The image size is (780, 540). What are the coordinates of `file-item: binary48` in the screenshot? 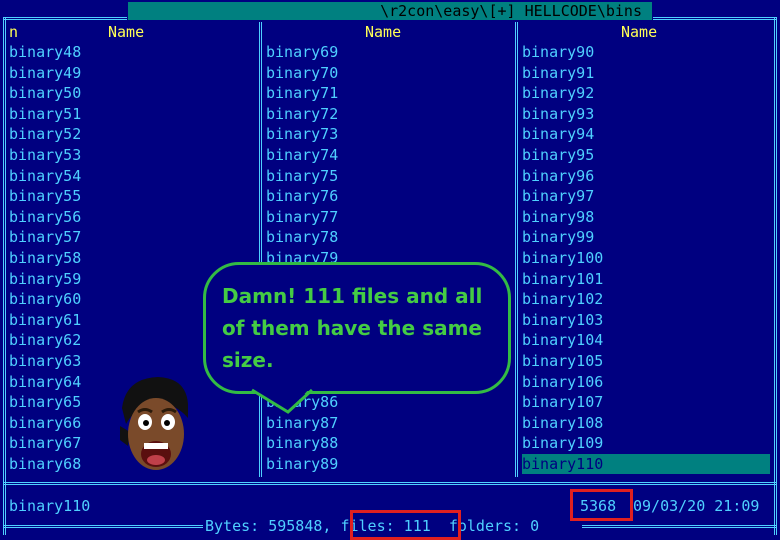 It's located at (133, 52).